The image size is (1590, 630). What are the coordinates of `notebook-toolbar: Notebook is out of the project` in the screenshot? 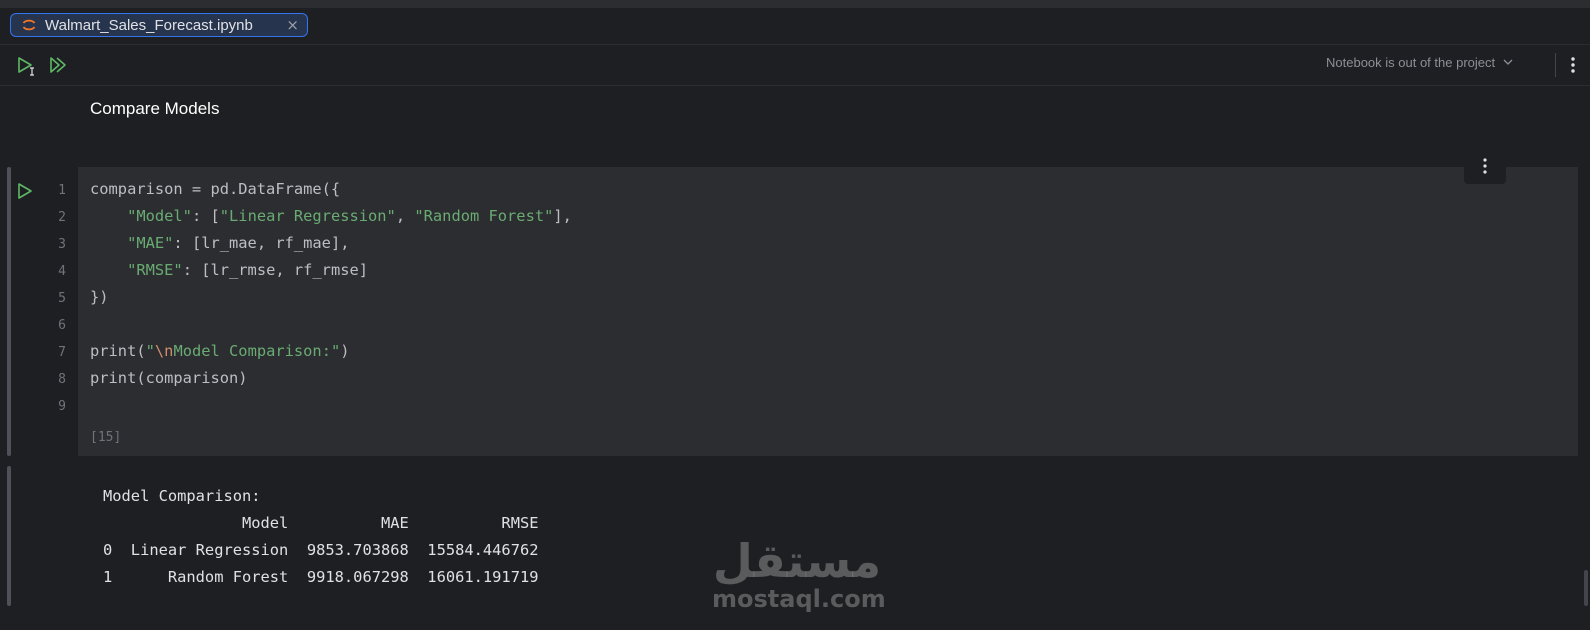 It's located at (795, 65).